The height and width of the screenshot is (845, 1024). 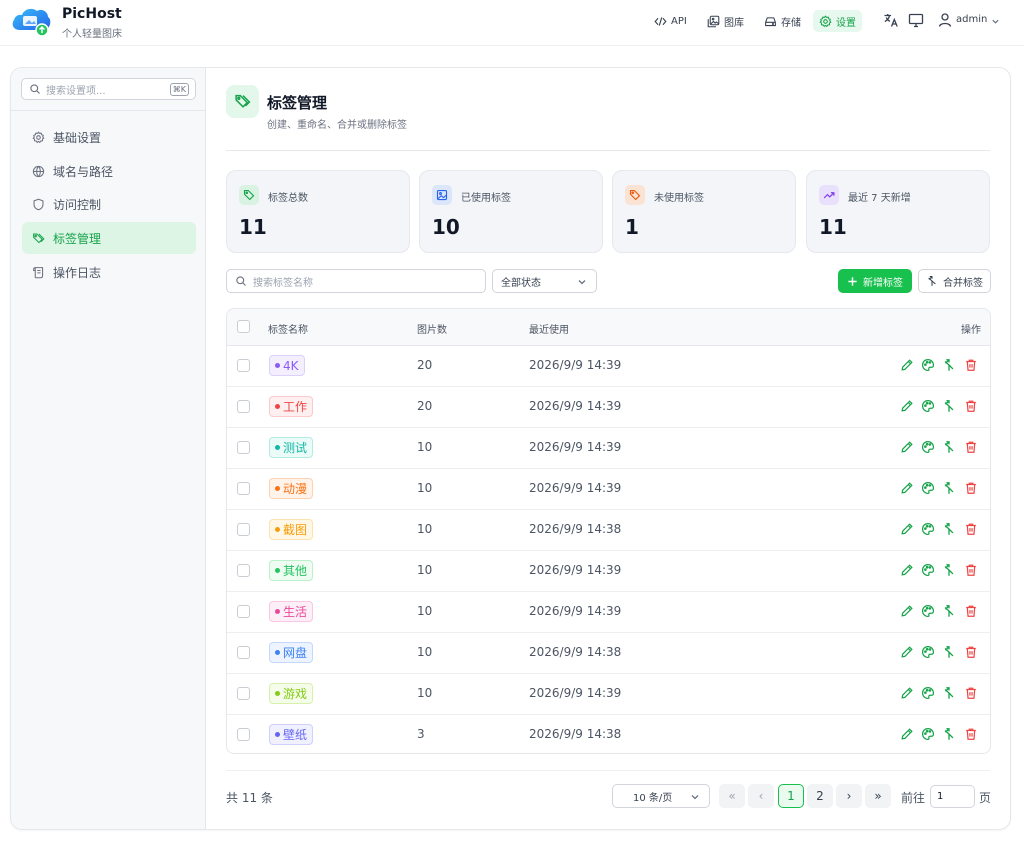 I want to click on column-header-name: 标签名称, so click(x=288, y=328).